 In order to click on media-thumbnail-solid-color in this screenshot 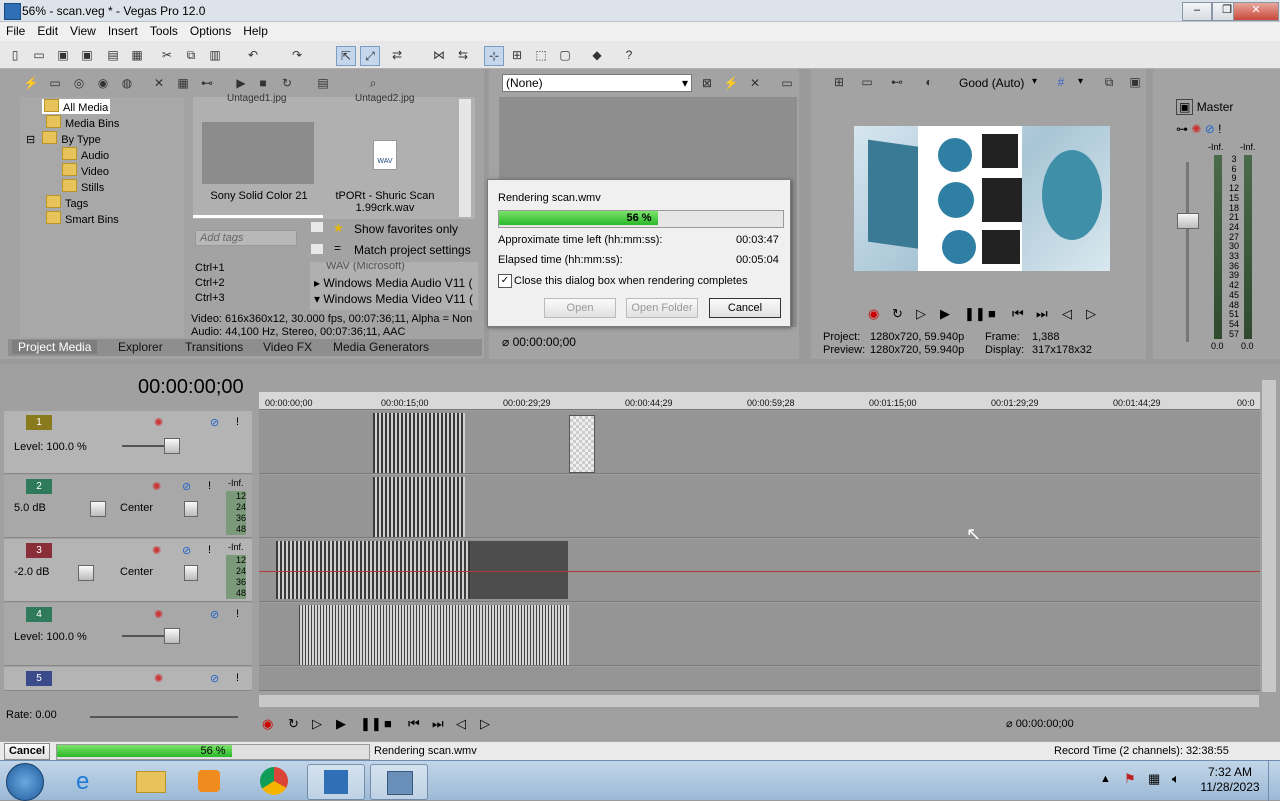, I will do `click(258, 153)`.